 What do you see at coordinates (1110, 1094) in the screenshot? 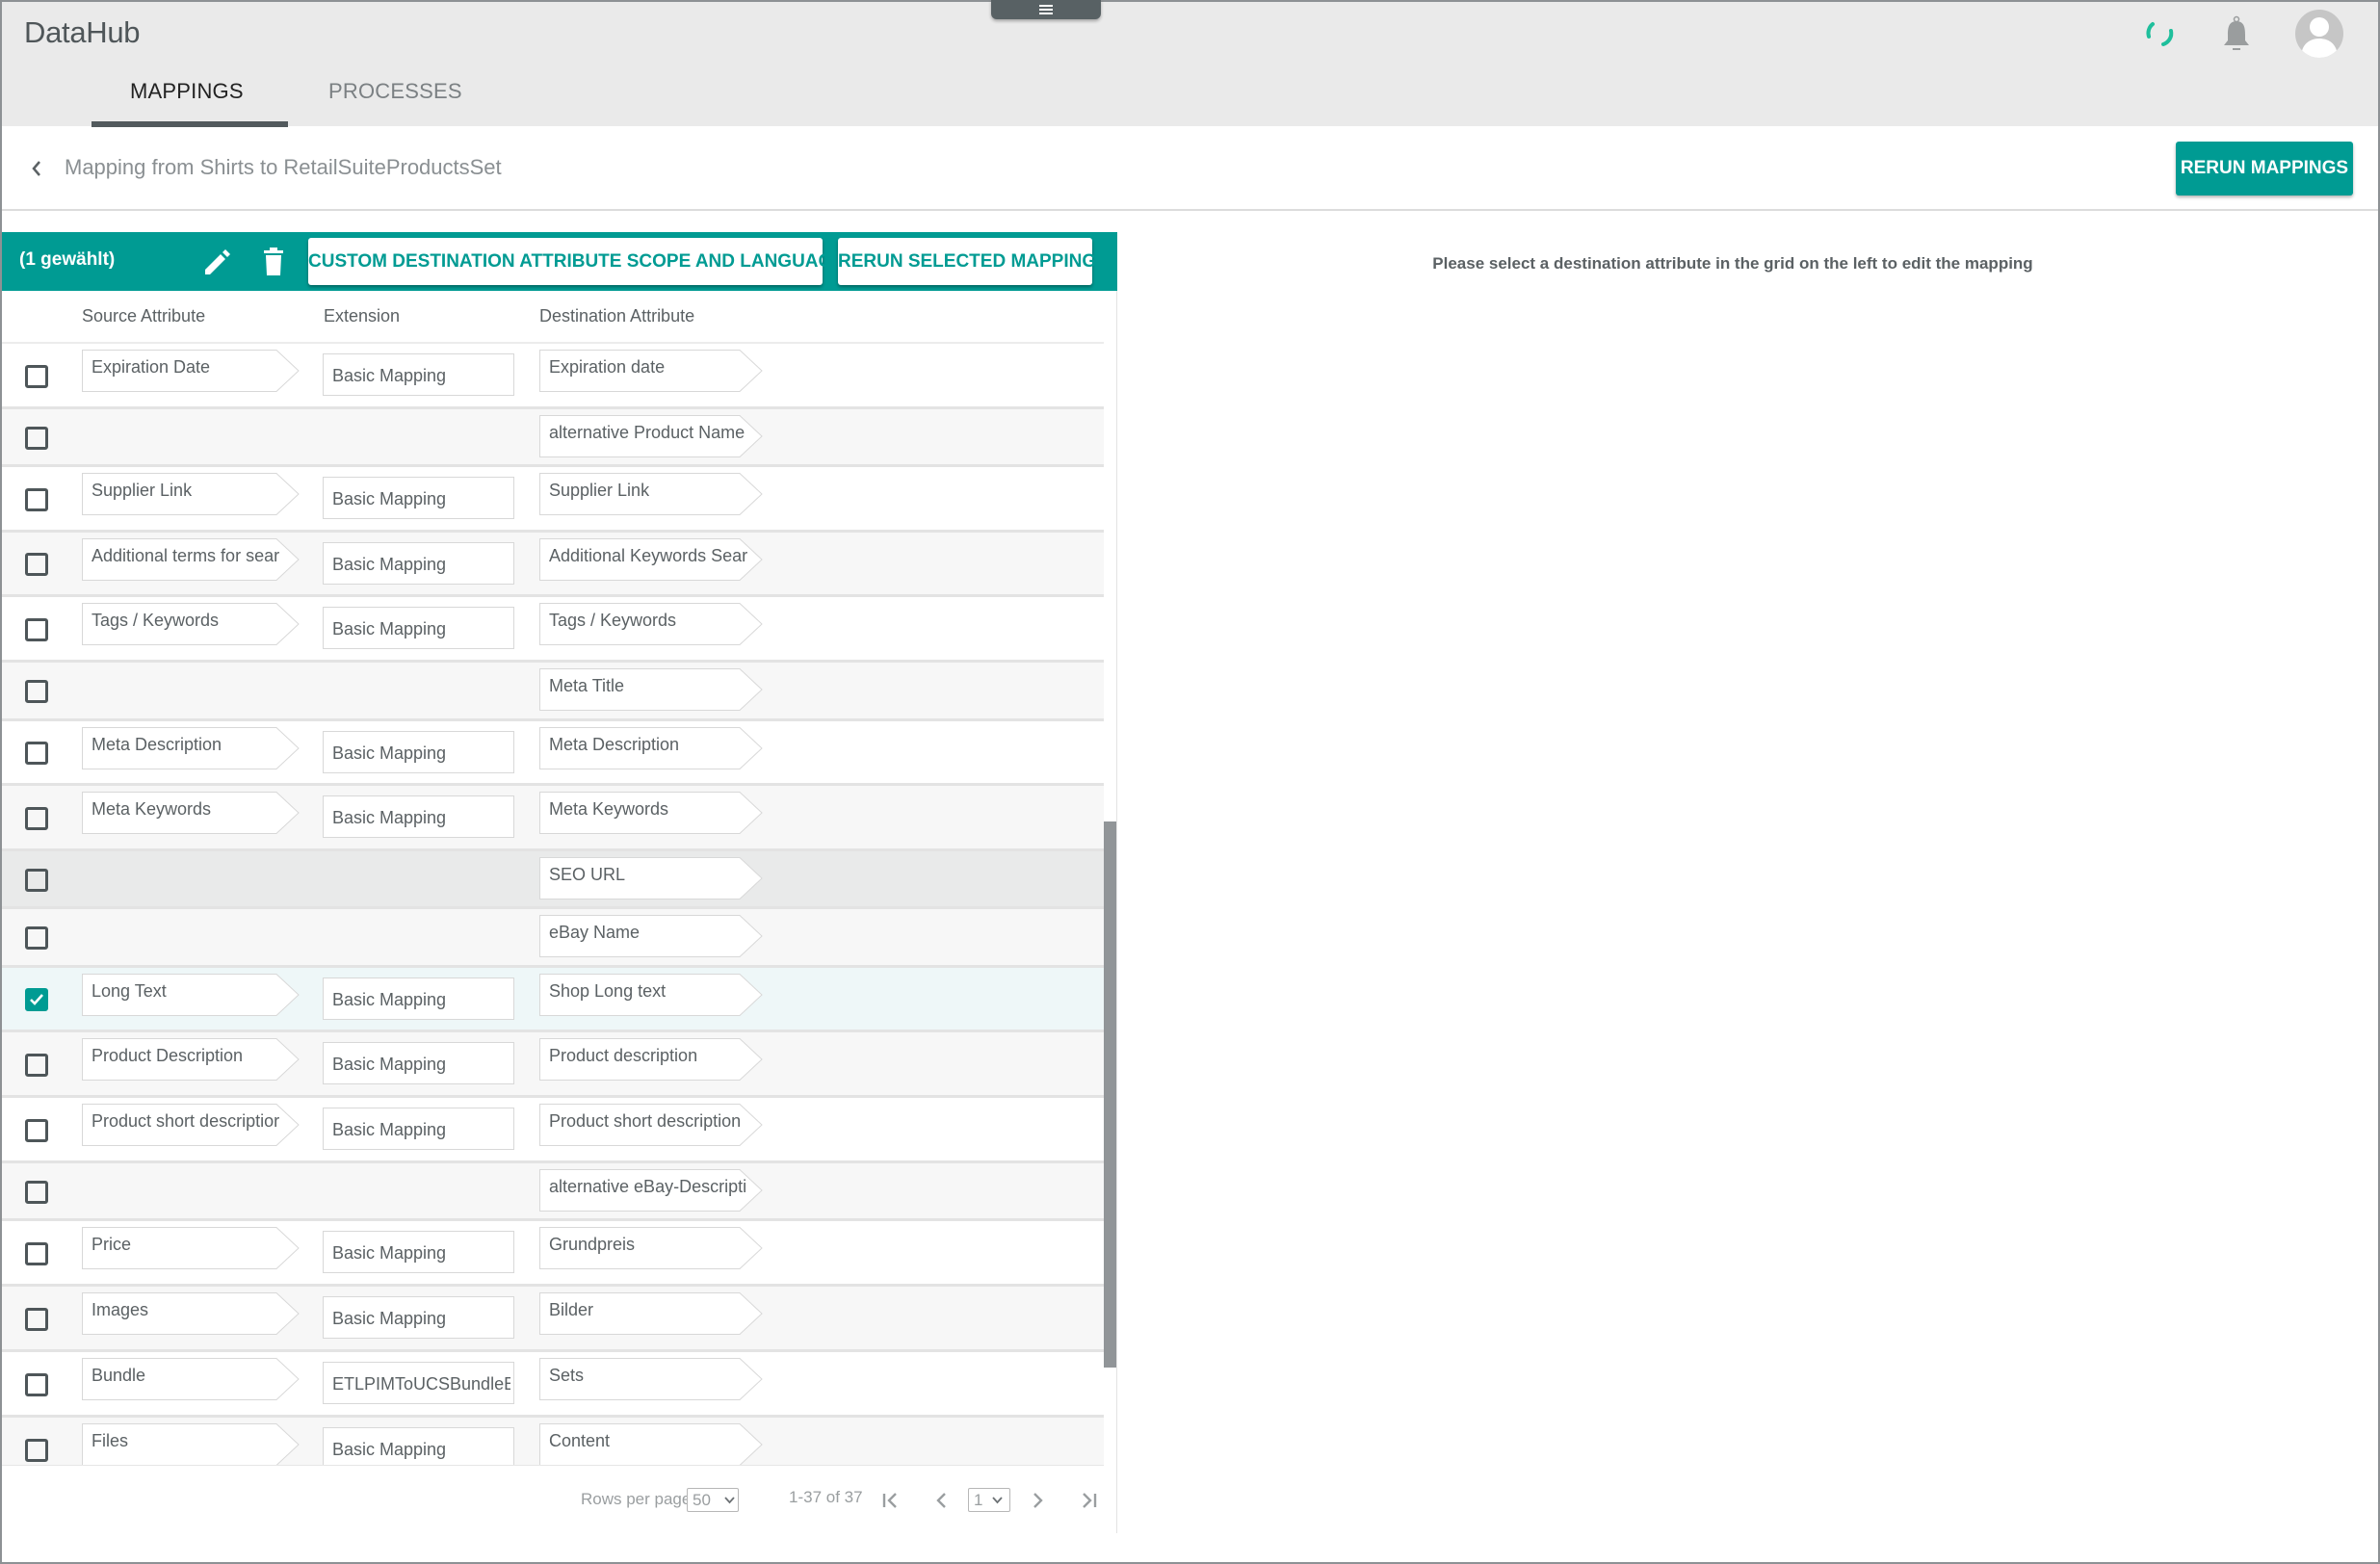
I see `table-scrollbar` at bounding box center [1110, 1094].